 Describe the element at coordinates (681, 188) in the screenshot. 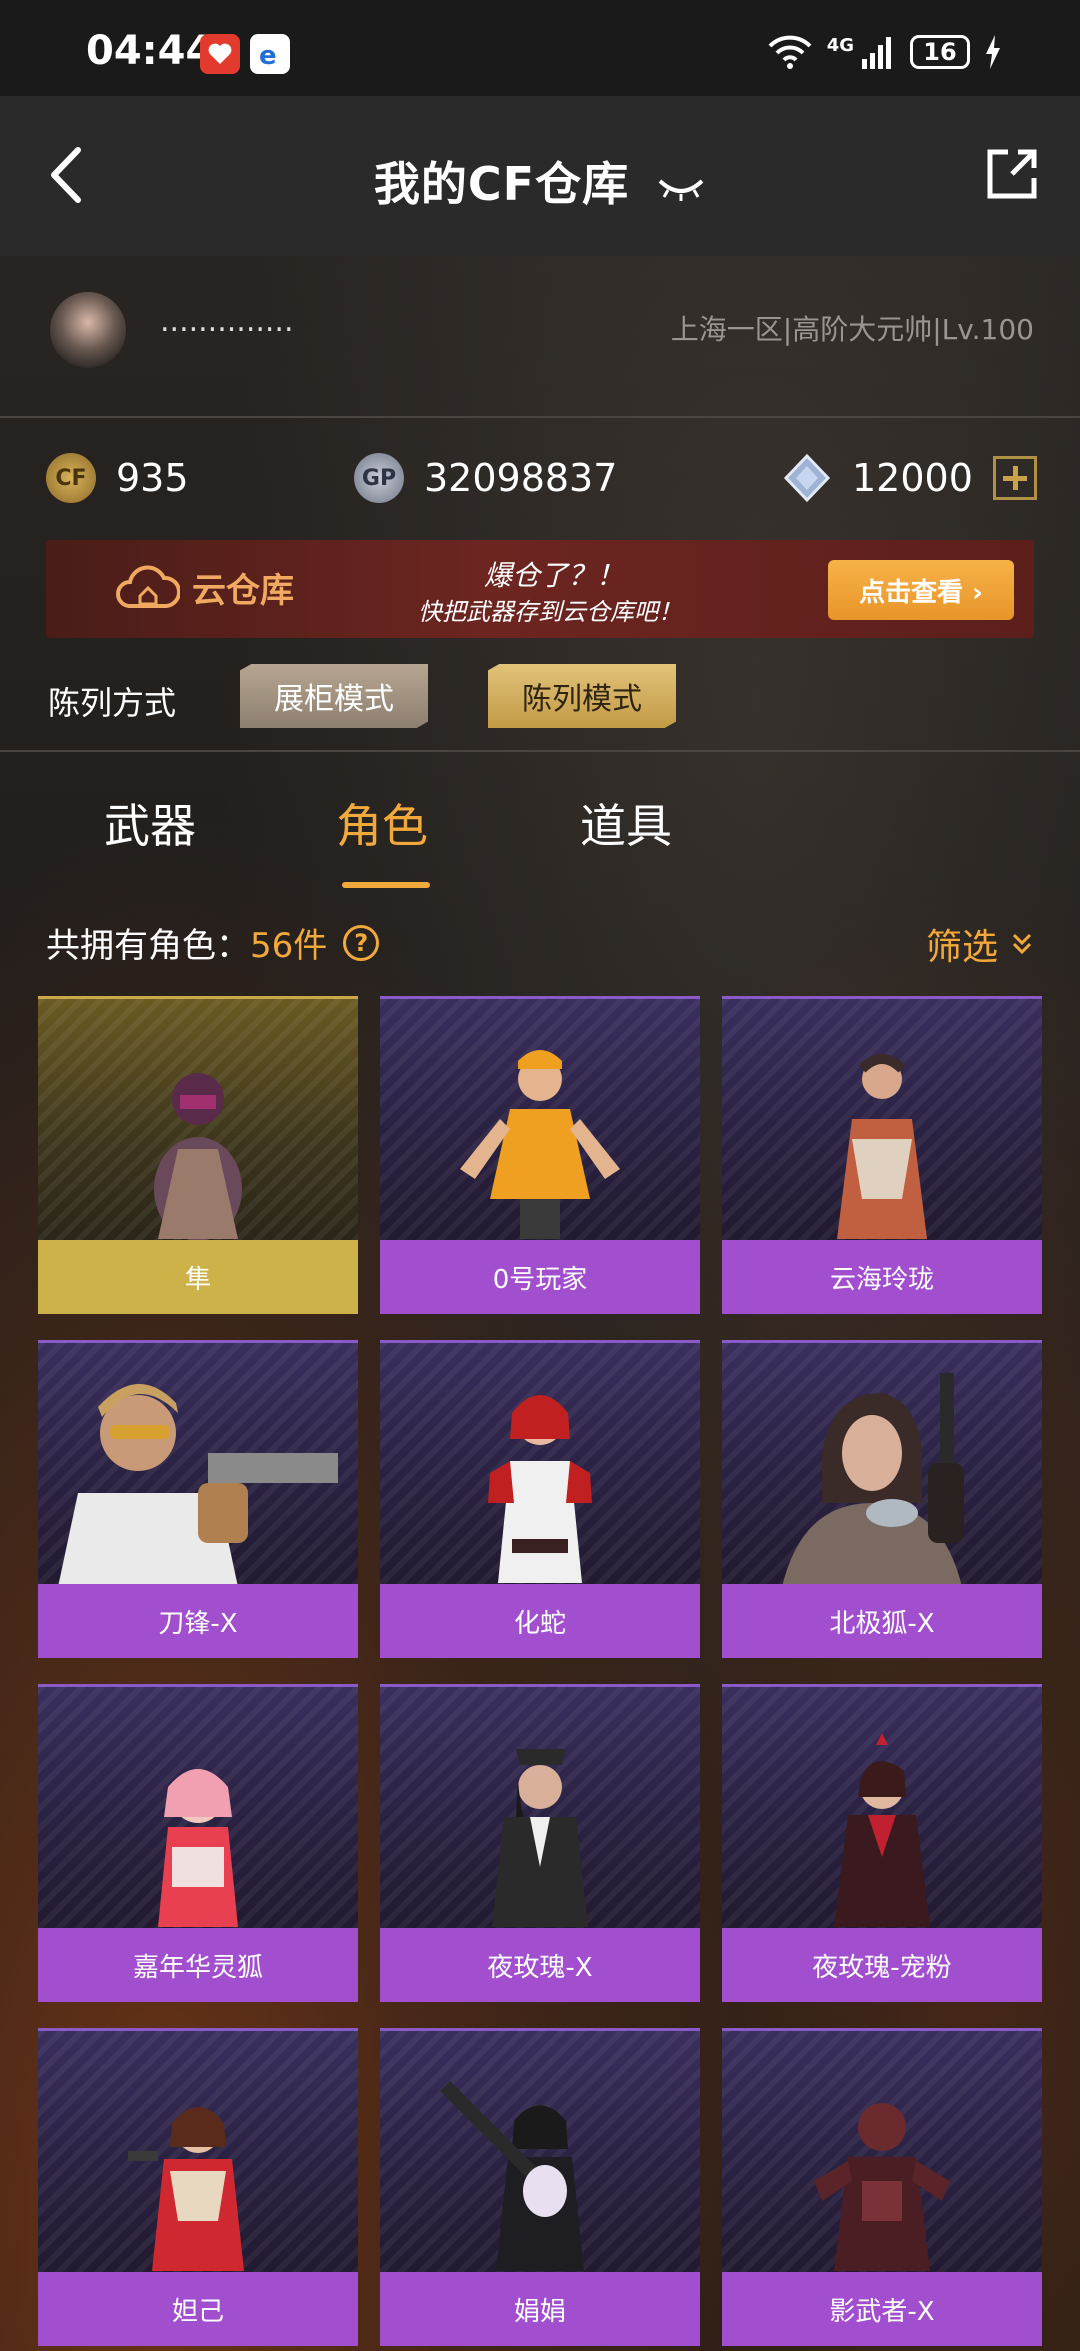

I see `eye-closed-icon` at that location.